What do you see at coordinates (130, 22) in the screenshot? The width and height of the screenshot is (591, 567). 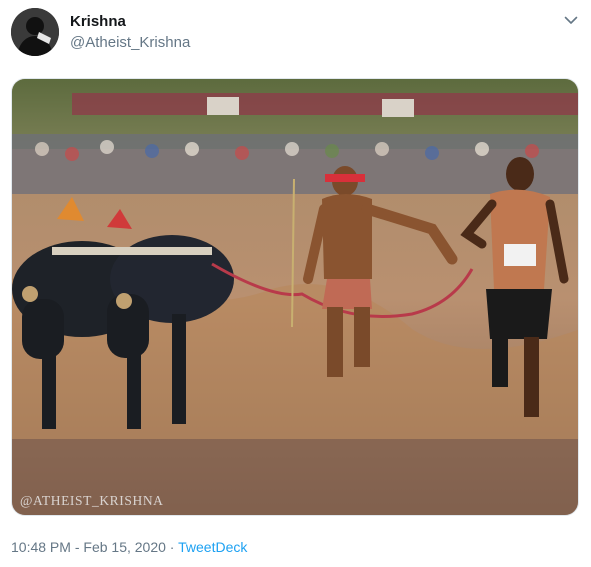 I see `display-name: Krishna` at bounding box center [130, 22].